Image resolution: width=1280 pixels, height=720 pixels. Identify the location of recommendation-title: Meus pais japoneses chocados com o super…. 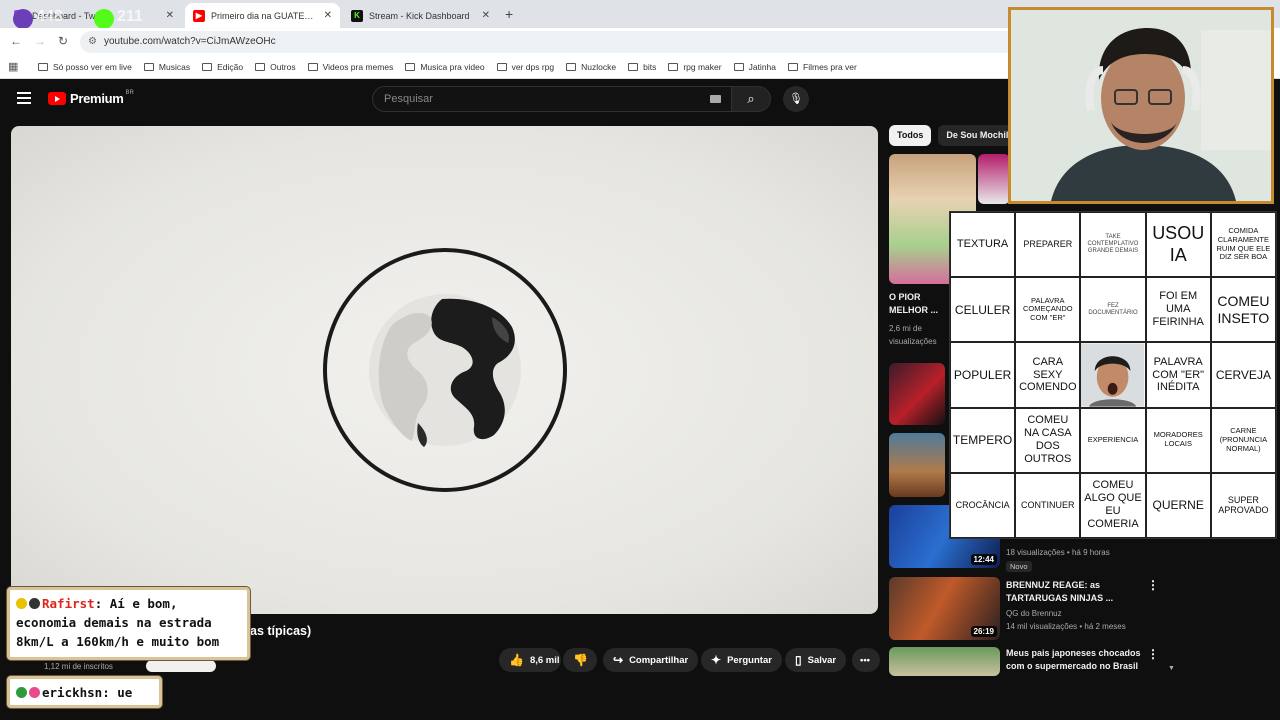
(1076, 660).